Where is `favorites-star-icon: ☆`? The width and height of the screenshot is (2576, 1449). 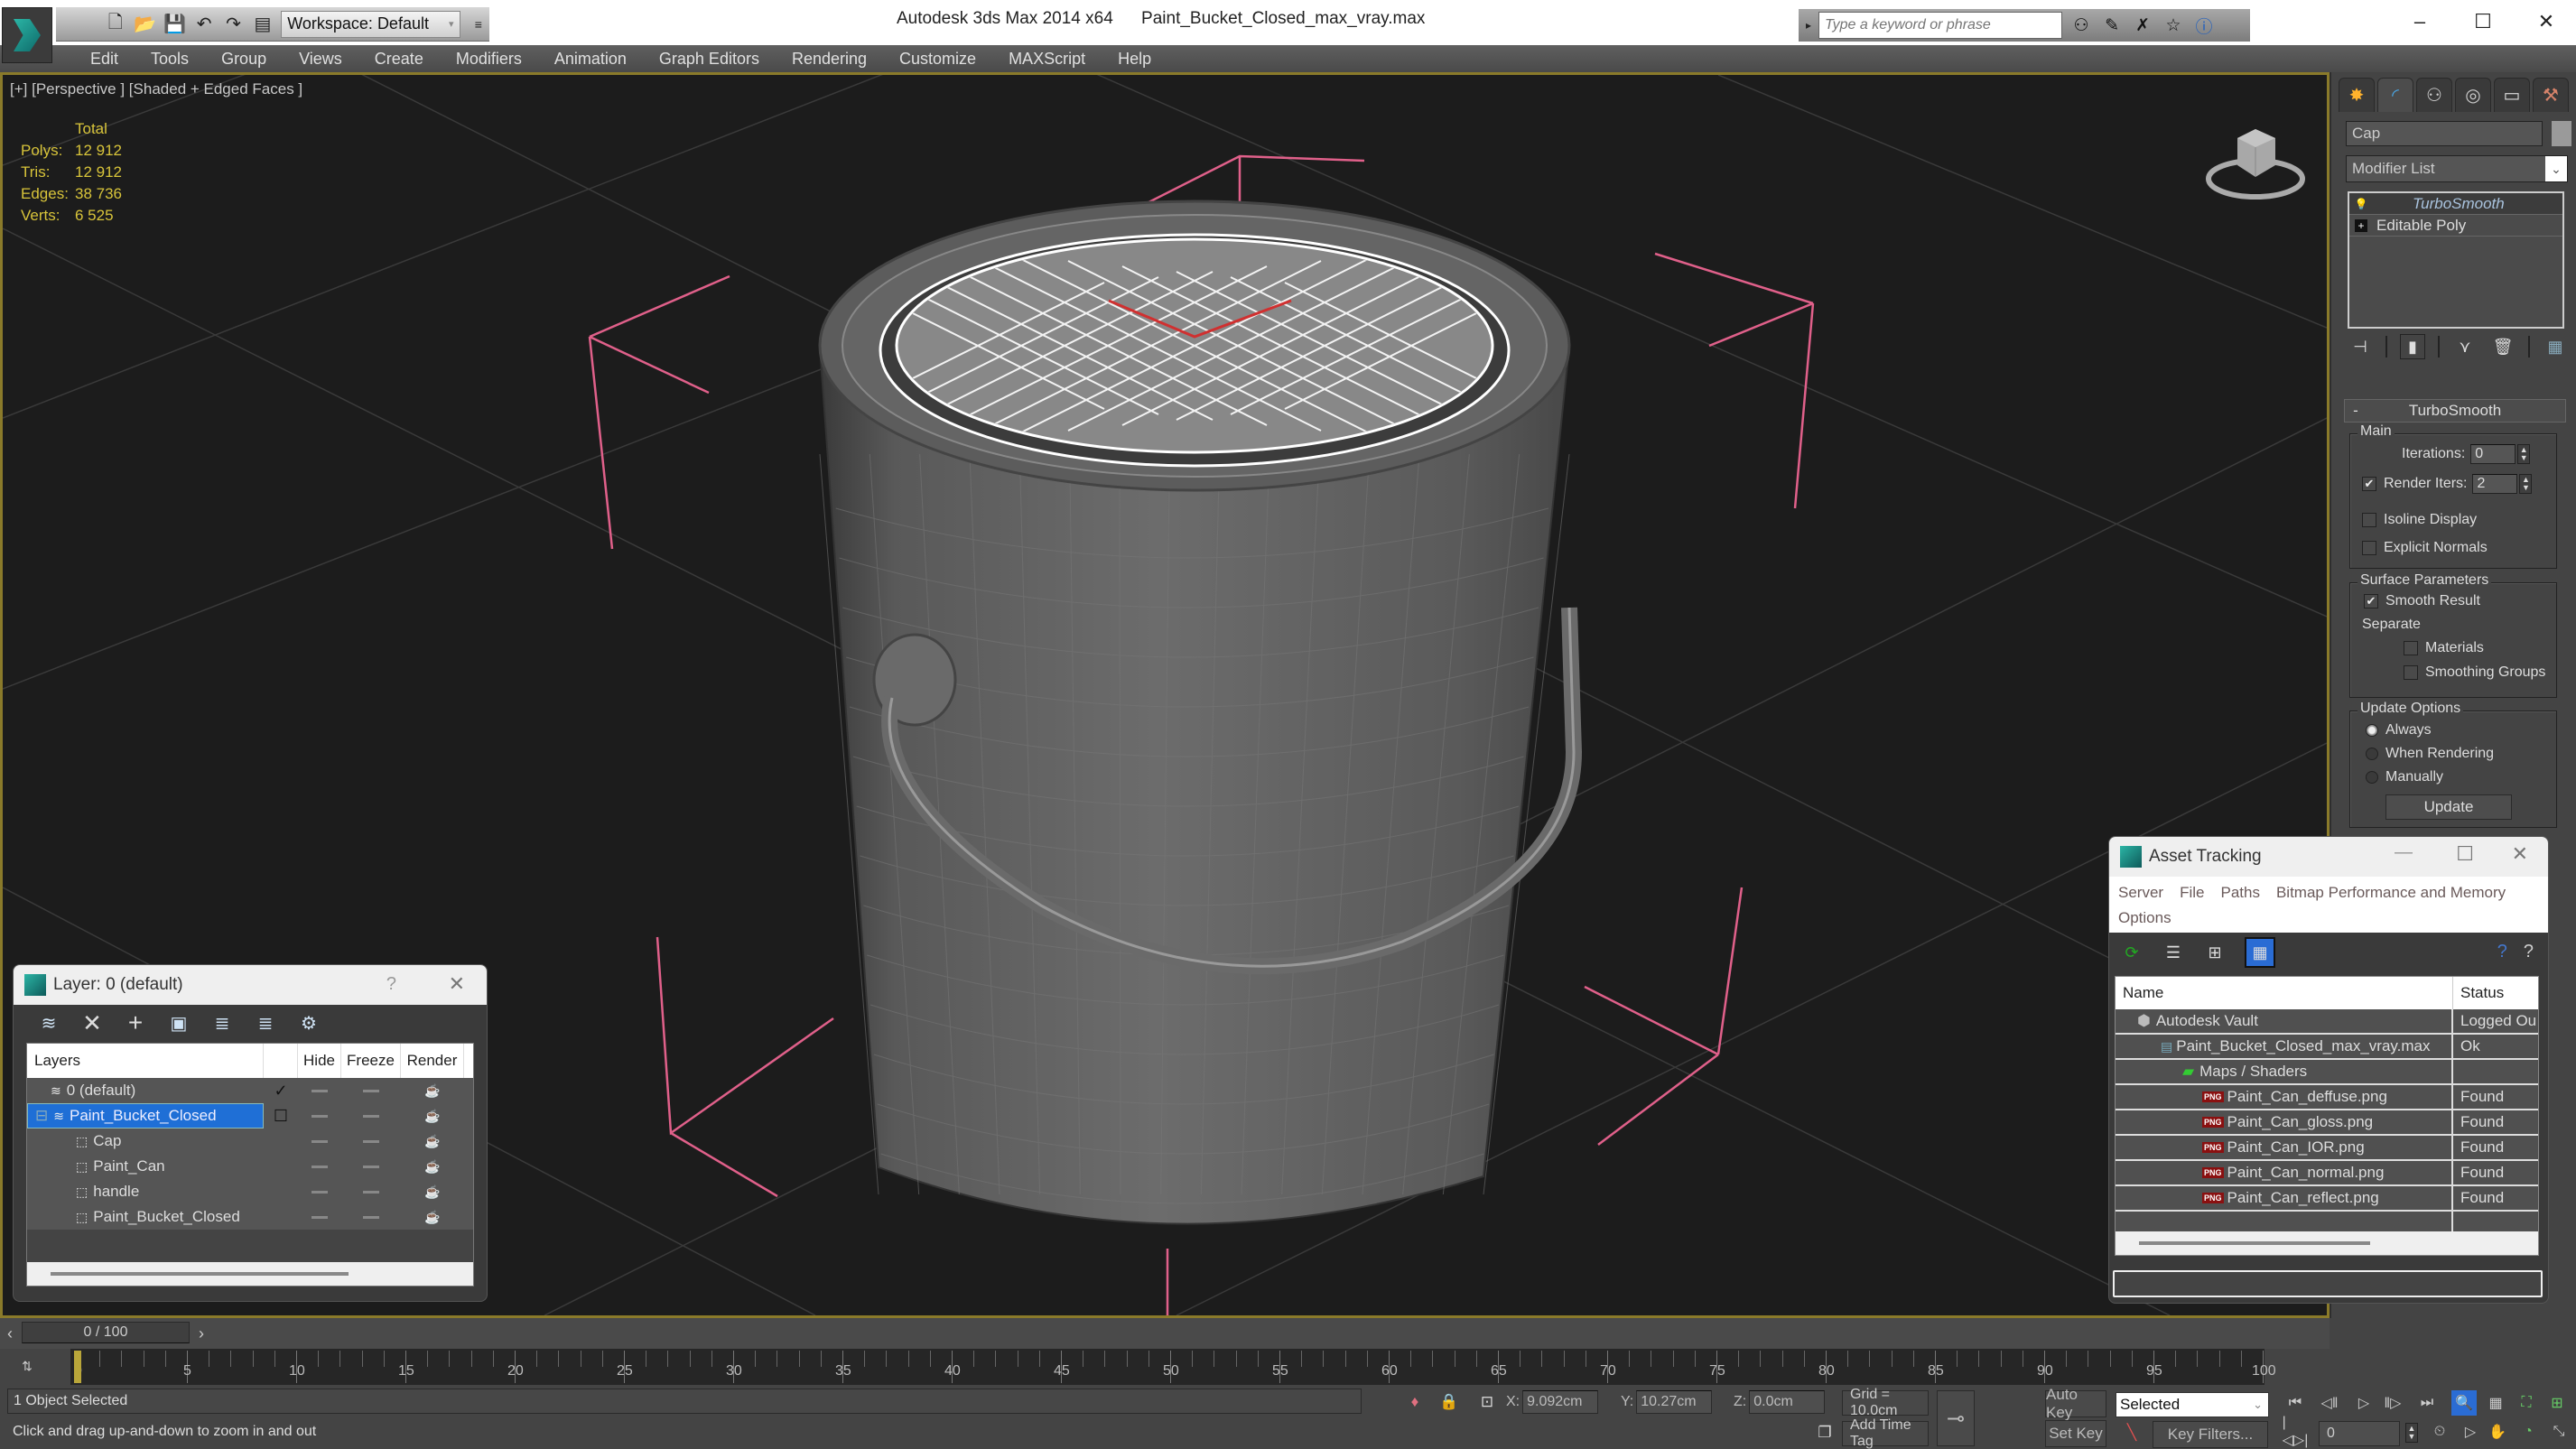 favorites-star-icon: ☆ is located at coordinates (2173, 25).